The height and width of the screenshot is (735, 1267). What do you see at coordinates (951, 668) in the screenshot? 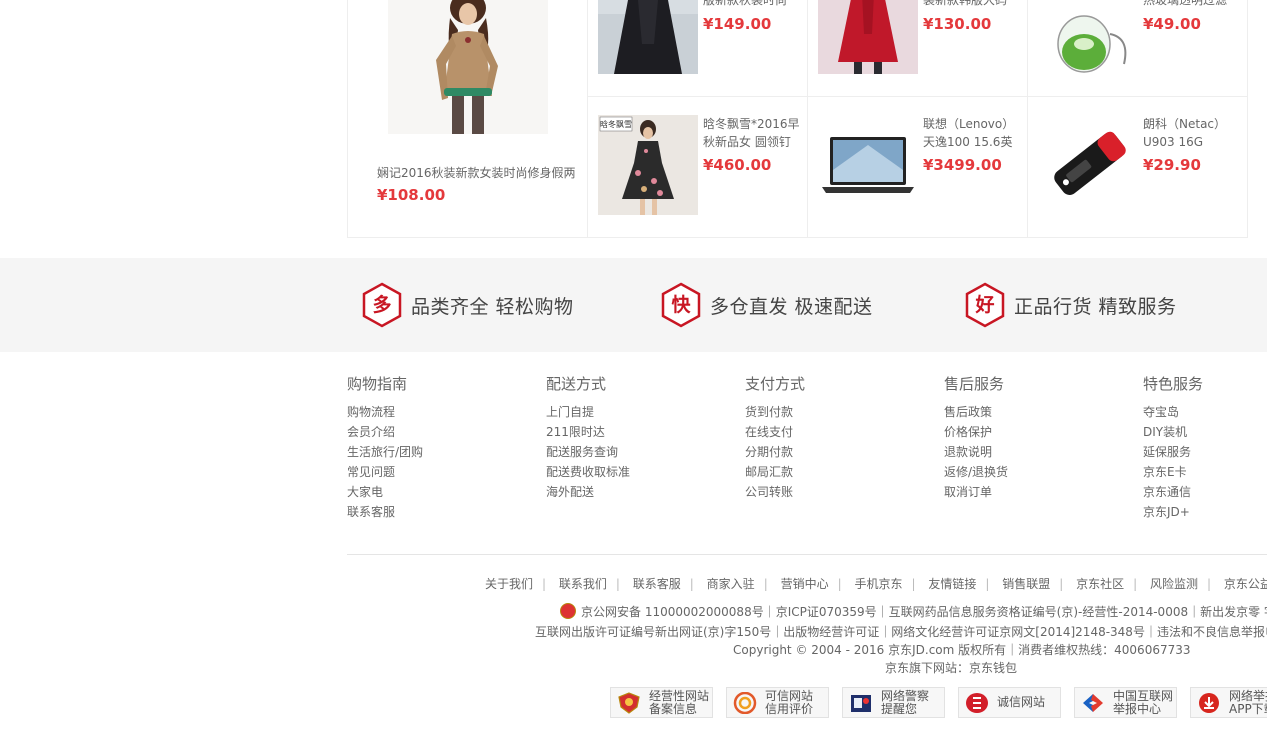
I see `sister-sites: 京东旗下网站：京东钱包` at bounding box center [951, 668].